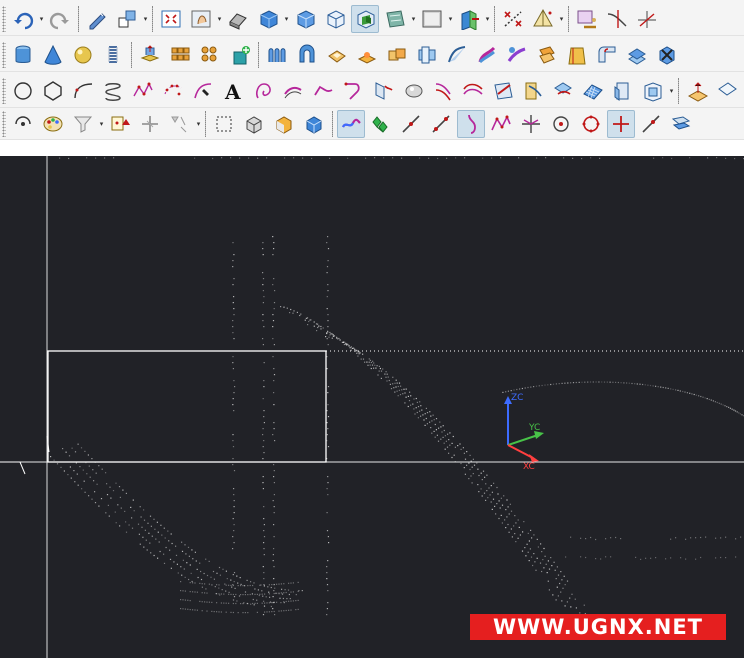  What do you see at coordinates (432, 19) in the screenshot?
I see `background-button` at bounding box center [432, 19].